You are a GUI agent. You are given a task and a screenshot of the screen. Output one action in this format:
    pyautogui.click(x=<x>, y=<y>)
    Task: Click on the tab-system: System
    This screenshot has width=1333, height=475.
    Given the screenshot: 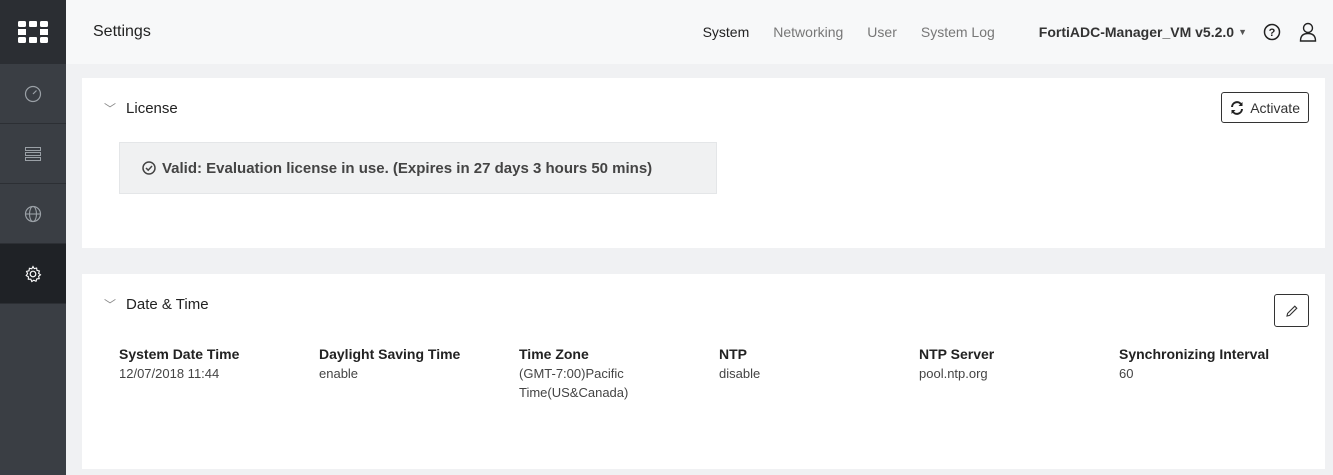 What is the action you would take?
    pyautogui.click(x=726, y=32)
    